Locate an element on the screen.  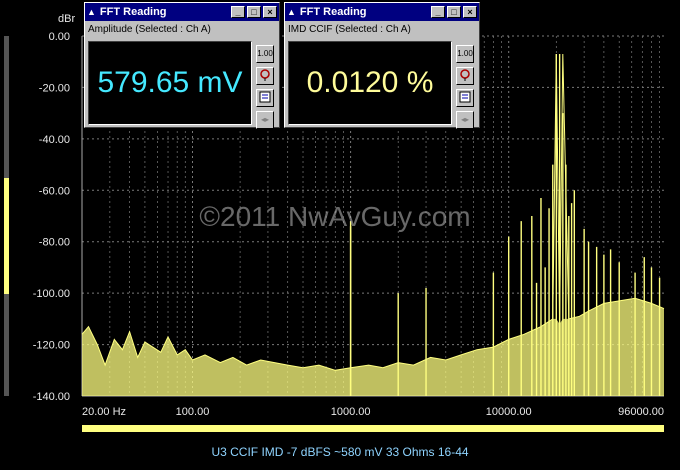
x-tick-label: 100.00 is located at coordinates (193, 412).